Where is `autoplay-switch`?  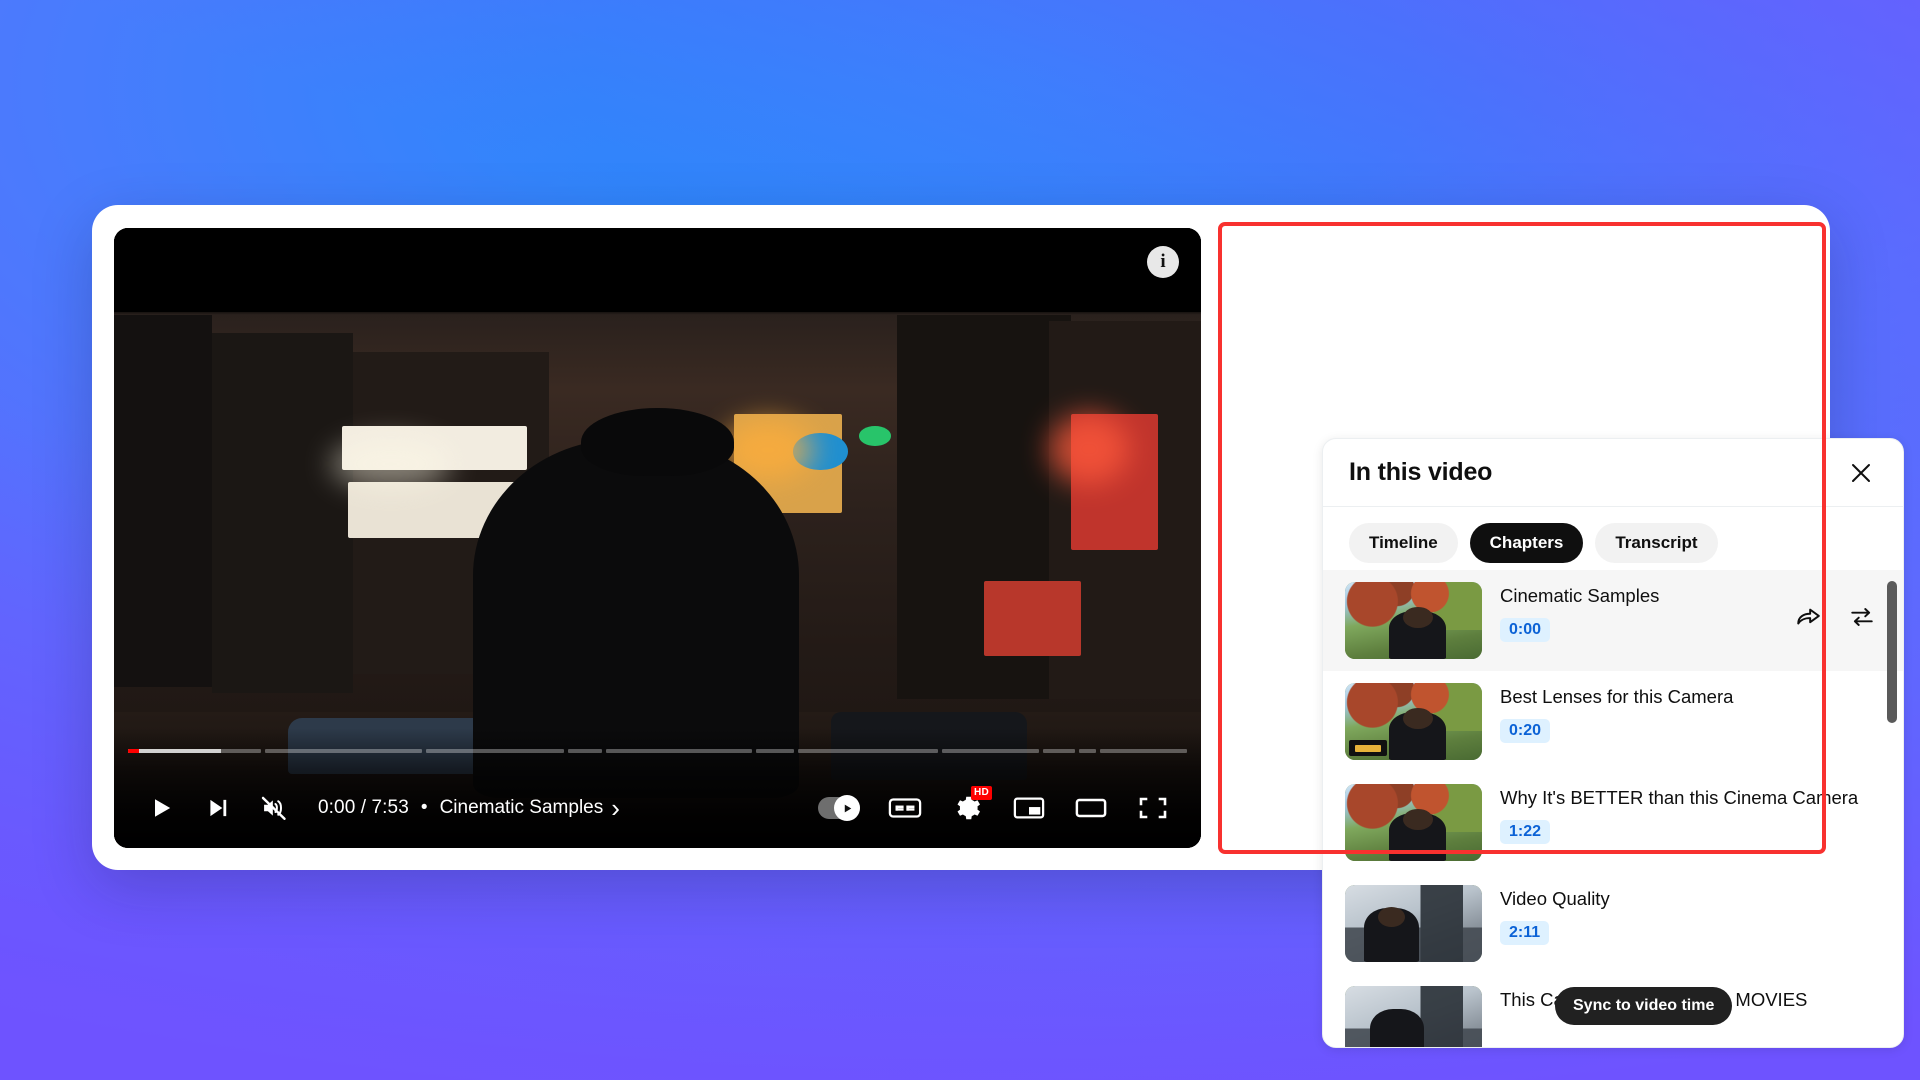 autoplay-switch is located at coordinates (839, 808).